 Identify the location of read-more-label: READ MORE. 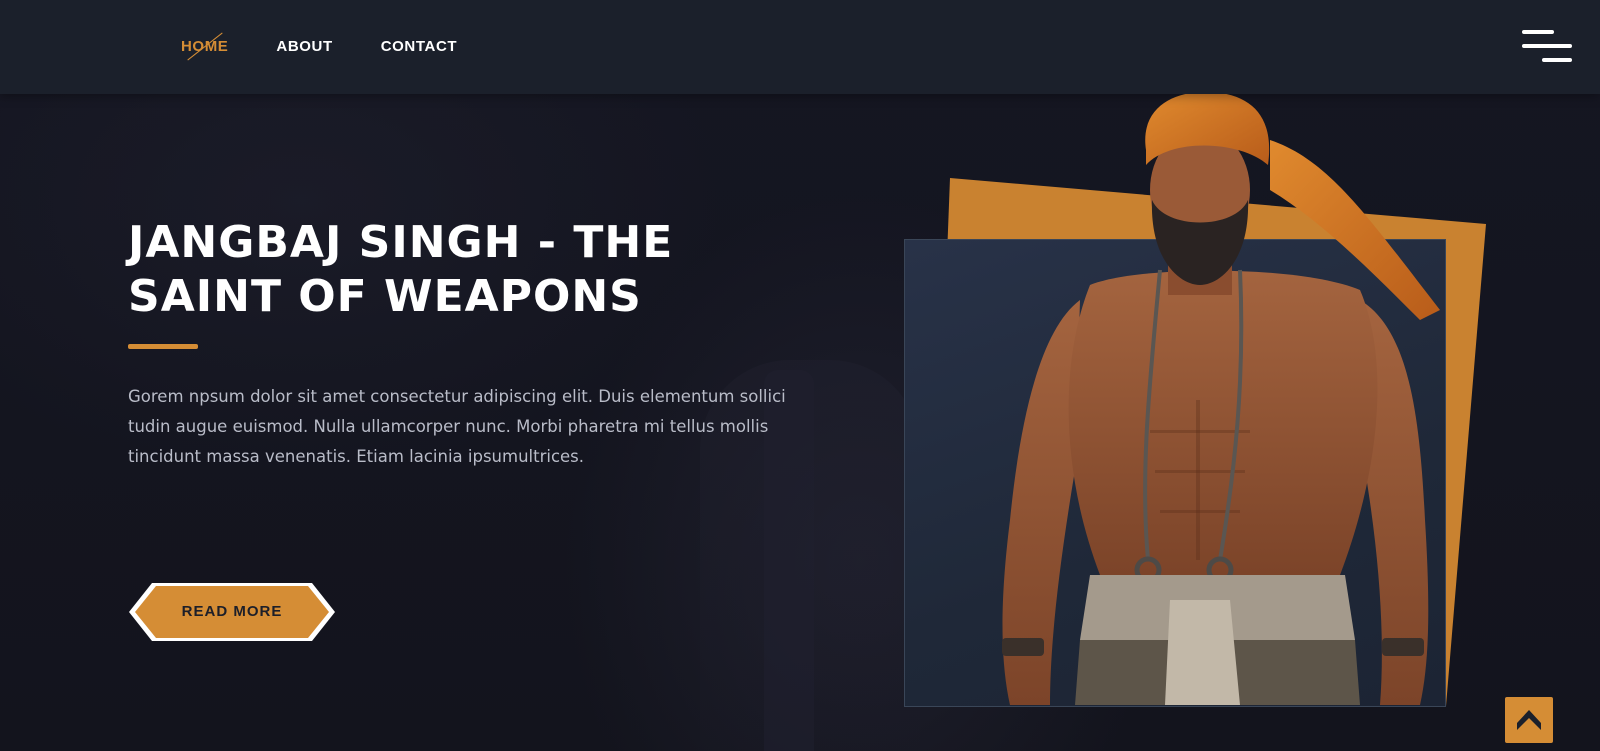
(232, 611).